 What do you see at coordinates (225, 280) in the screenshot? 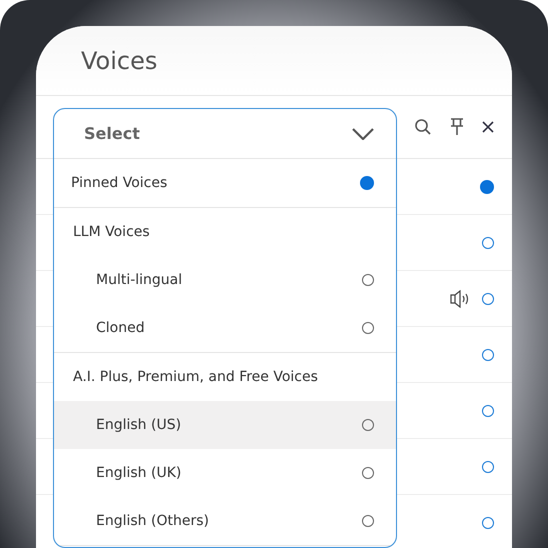
I see `dropdown-option: Multi-lingual` at bounding box center [225, 280].